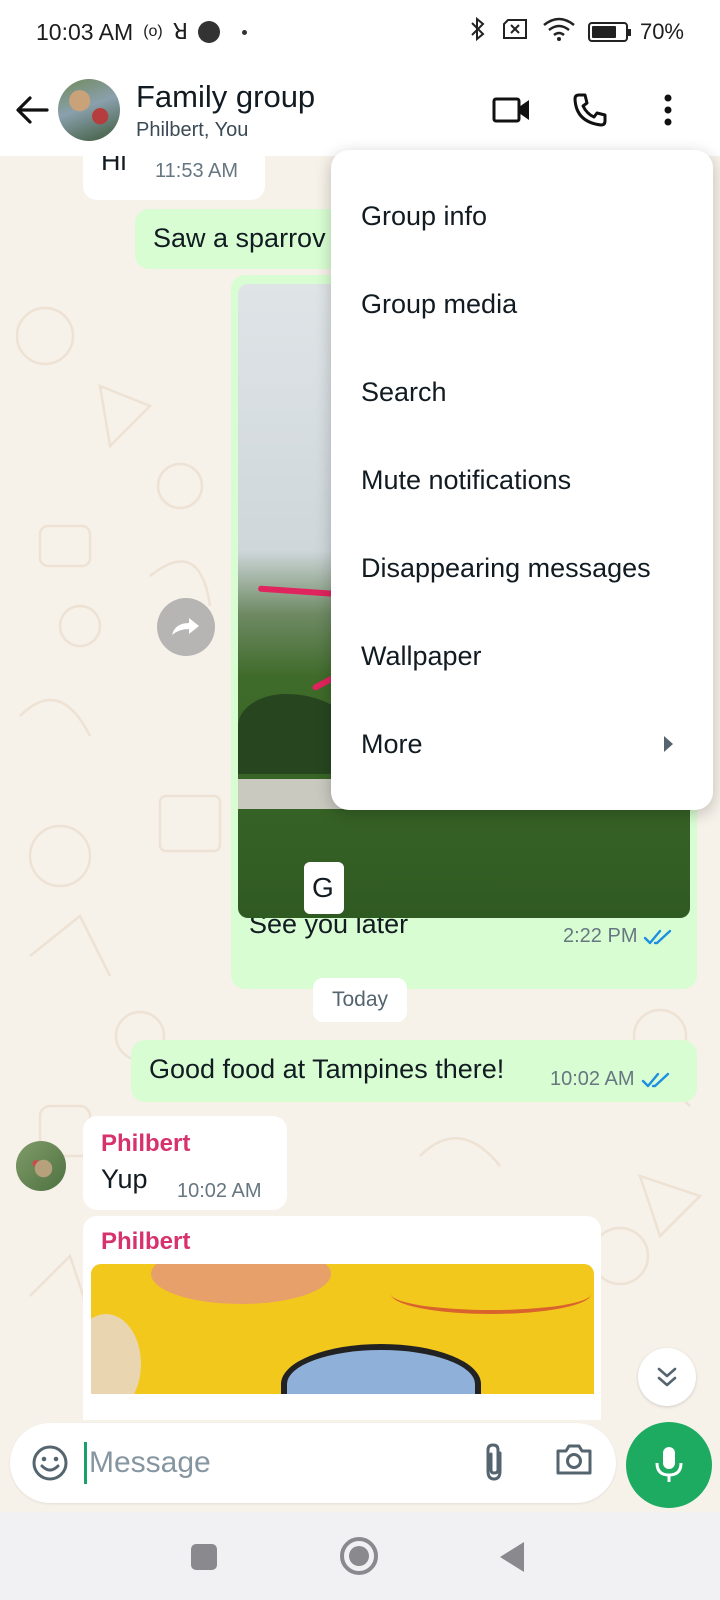 The width and height of the screenshot is (720, 1600). What do you see at coordinates (360, 1000) in the screenshot?
I see `date-chip: Today` at bounding box center [360, 1000].